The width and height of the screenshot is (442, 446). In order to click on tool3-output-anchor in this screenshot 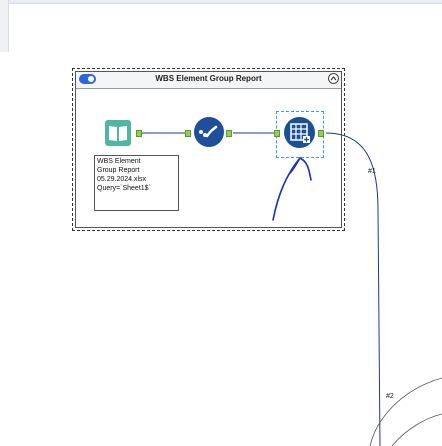, I will do `click(321, 133)`.